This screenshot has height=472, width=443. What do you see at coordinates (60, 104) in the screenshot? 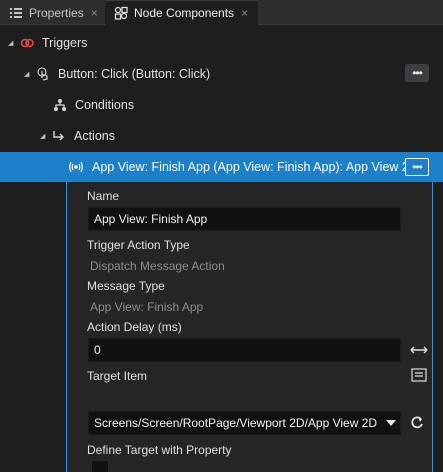
I see `conditions-icon` at bounding box center [60, 104].